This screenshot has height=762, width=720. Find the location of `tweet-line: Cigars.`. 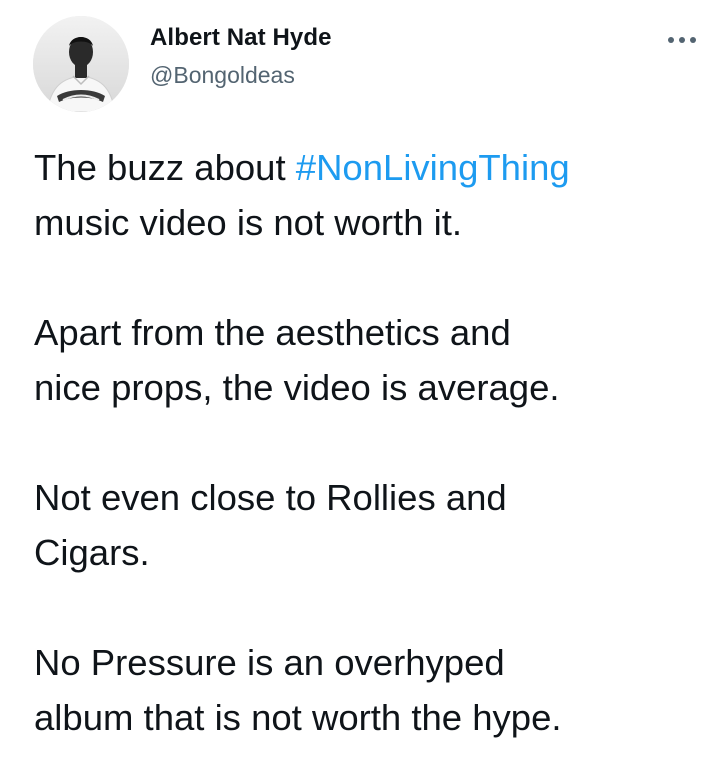

tweet-line: Cigars. is located at coordinates (92, 552).